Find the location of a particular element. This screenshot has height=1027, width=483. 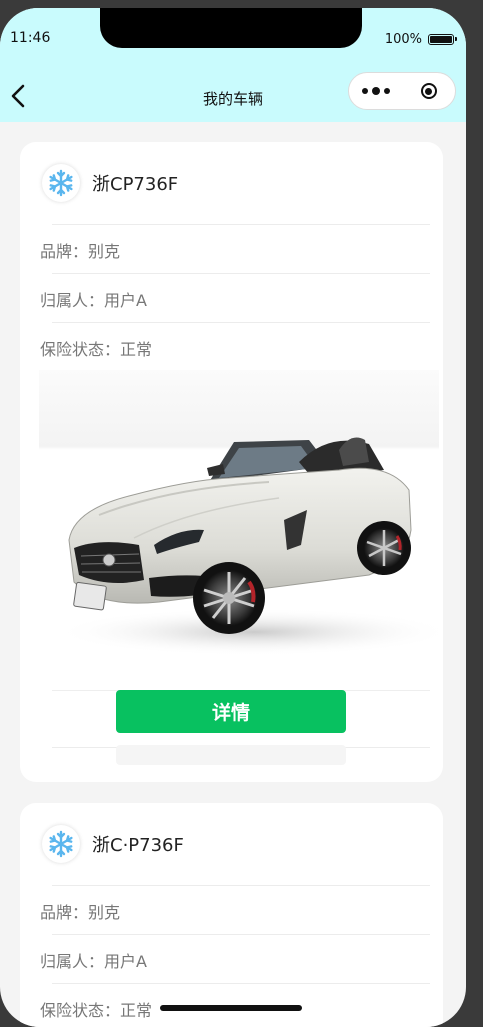

more-dots-icon is located at coordinates (364, 91).